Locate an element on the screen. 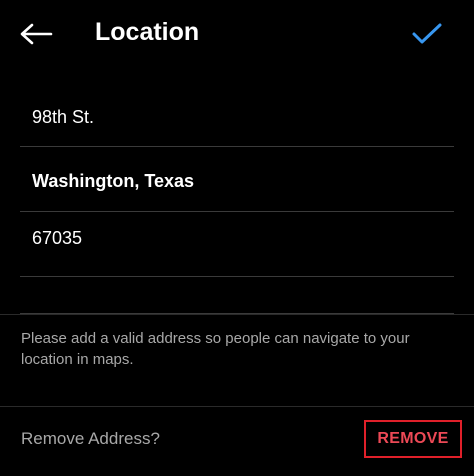  city-state-field: Washington, Texas is located at coordinates (237, 179).